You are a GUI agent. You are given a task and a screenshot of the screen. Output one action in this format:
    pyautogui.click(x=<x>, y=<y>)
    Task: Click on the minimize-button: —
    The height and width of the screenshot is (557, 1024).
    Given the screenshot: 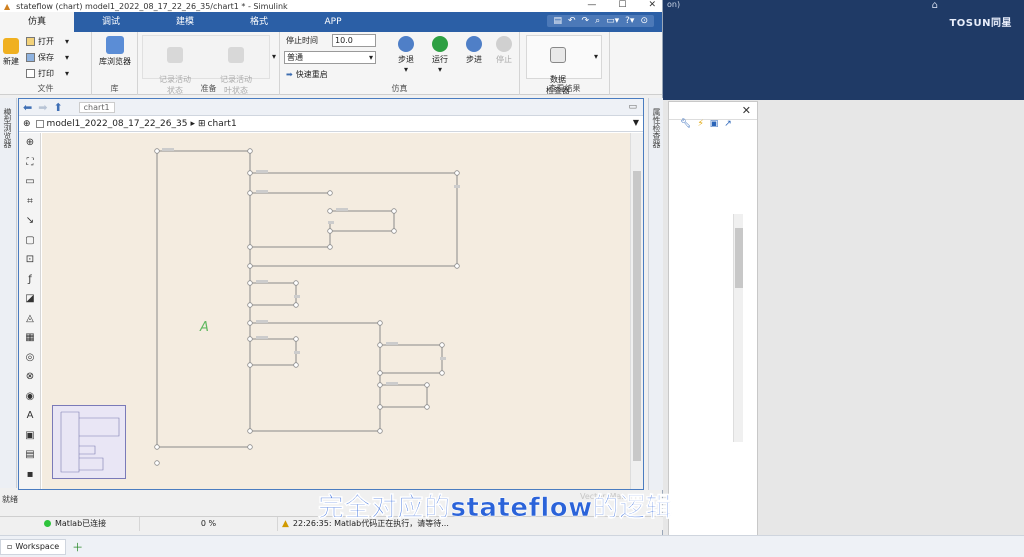 What is the action you would take?
    pyautogui.click(x=591, y=5)
    